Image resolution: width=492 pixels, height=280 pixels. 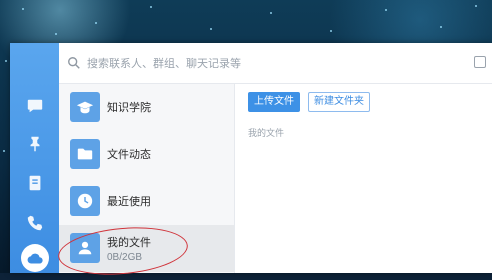 I want to click on pin-icon, so click(x=35, y=144).